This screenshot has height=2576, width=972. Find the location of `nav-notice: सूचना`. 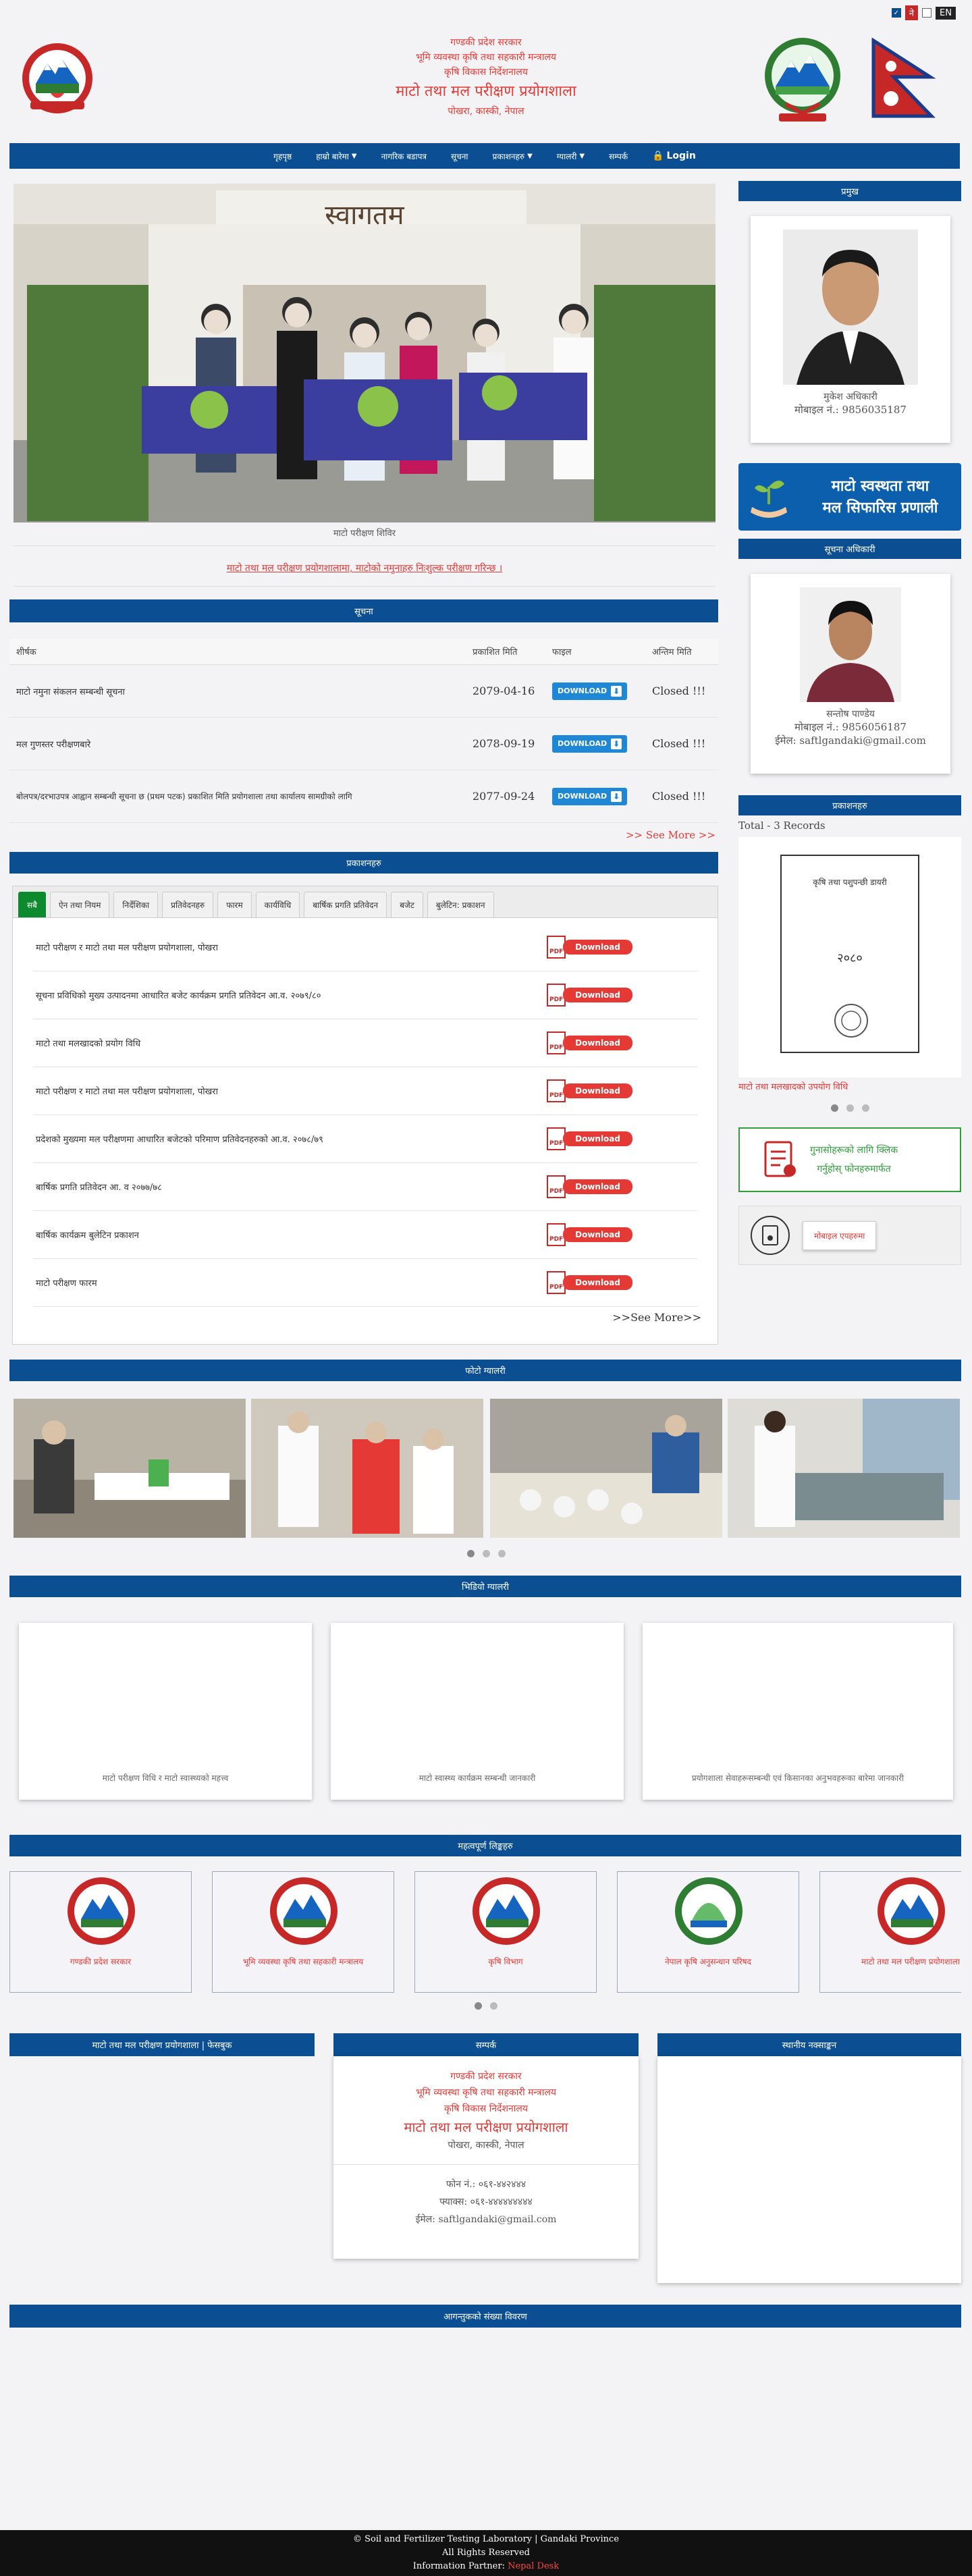

nav-notice: सूचना is located at coordinates (460, 156).